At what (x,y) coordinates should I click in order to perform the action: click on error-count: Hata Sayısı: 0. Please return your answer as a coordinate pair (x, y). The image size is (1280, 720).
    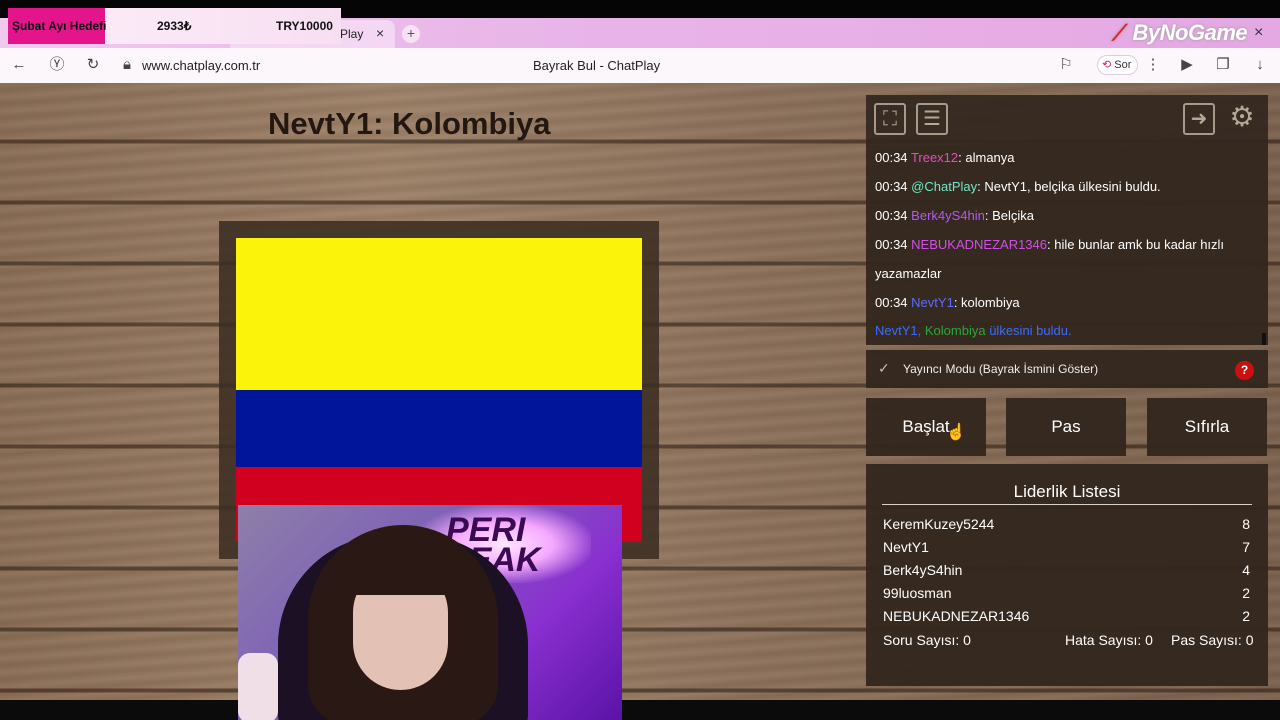
    Looking at the image, I should click on (1109, 640).